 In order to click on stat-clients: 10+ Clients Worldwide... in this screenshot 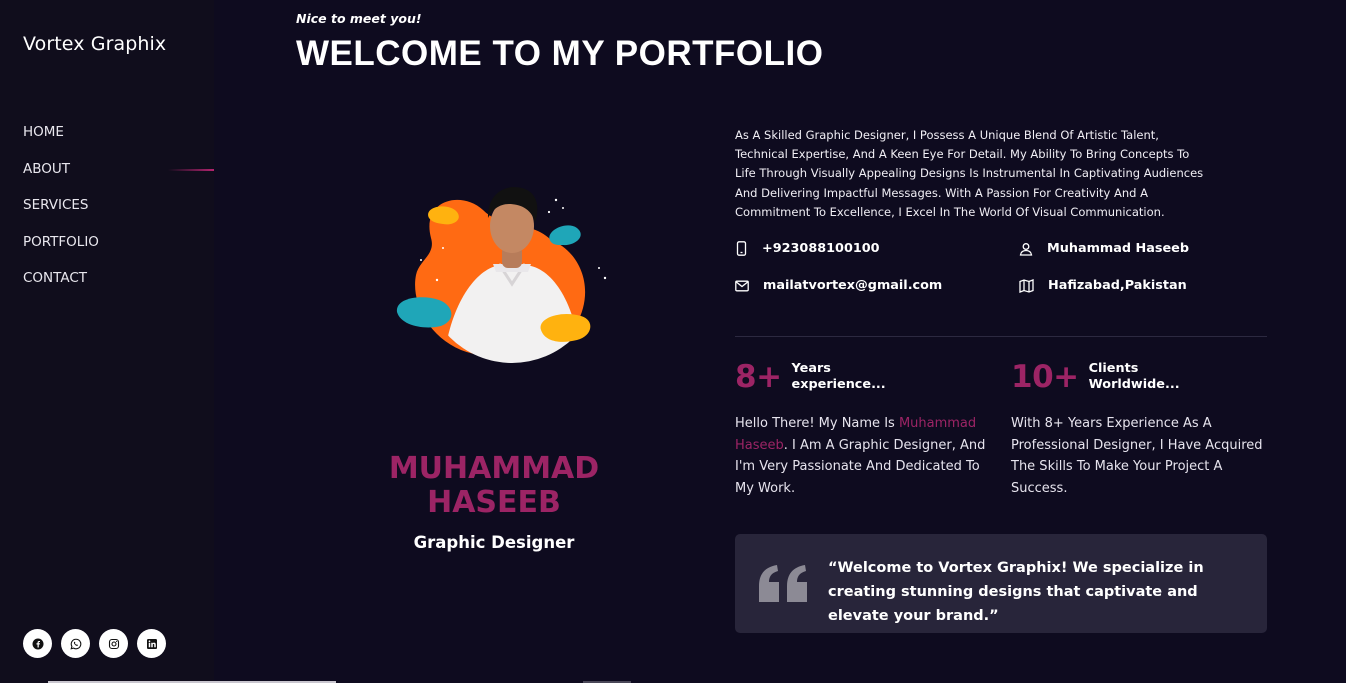, I will do `click(1095, 377)`.